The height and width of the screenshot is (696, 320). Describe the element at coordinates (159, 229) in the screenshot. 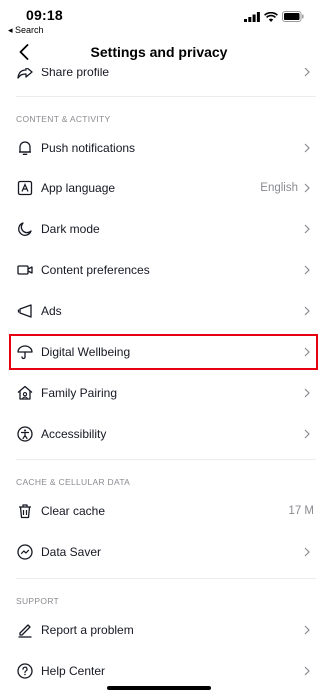

I see `settings-row-dark-mode: Dark mode` at that location.